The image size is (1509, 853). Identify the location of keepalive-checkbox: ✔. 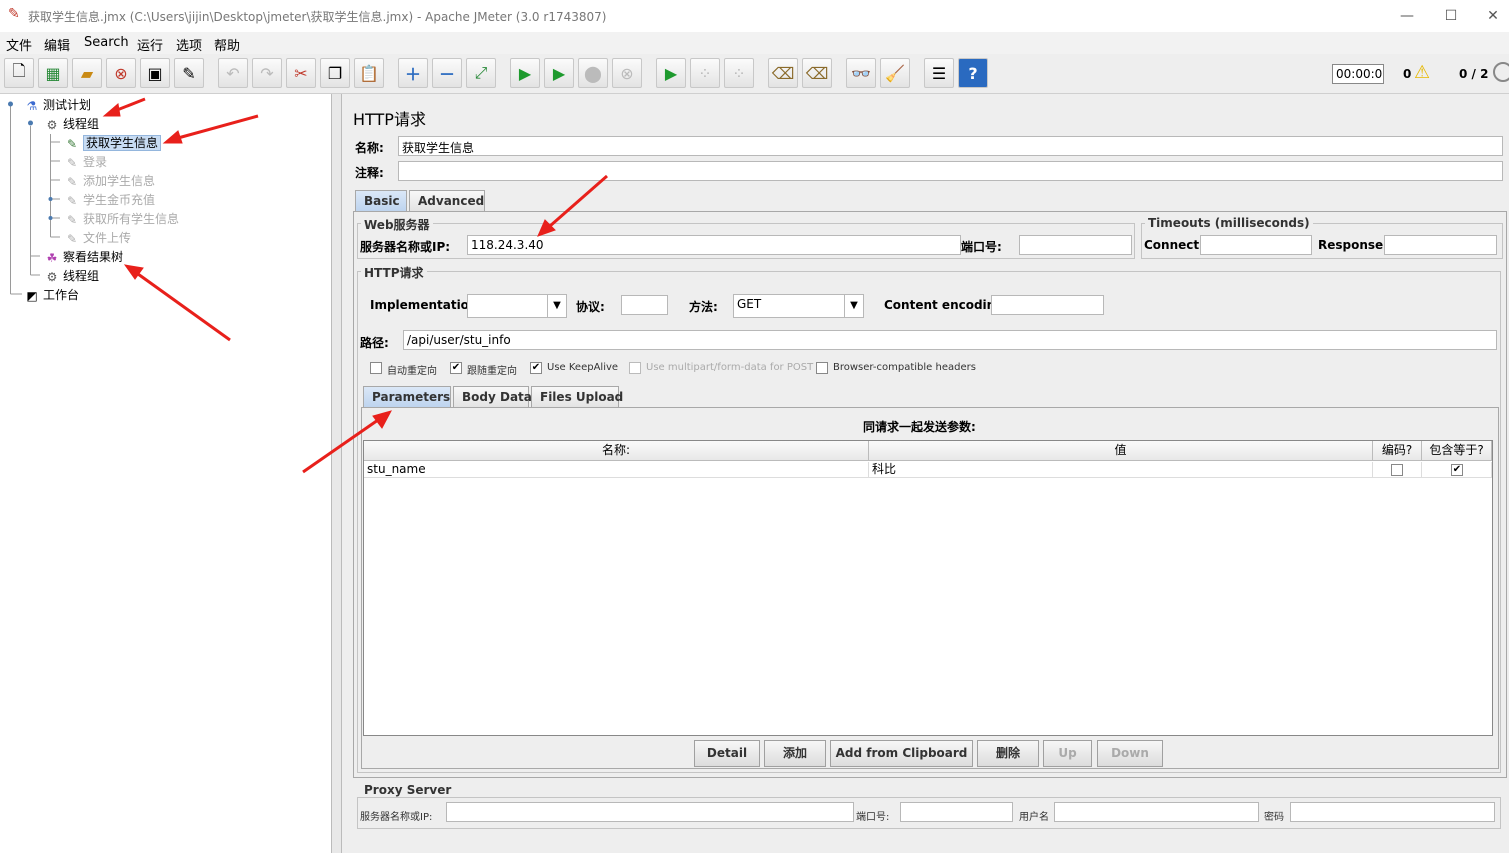
(536, 368).